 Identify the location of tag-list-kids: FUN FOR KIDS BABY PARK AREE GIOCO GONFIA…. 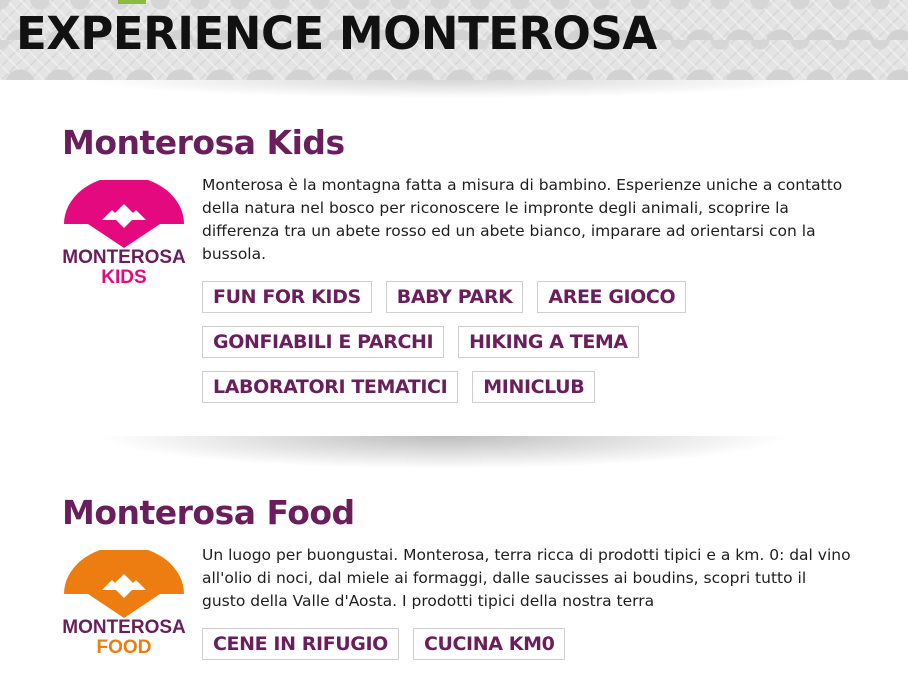
(462, 342).